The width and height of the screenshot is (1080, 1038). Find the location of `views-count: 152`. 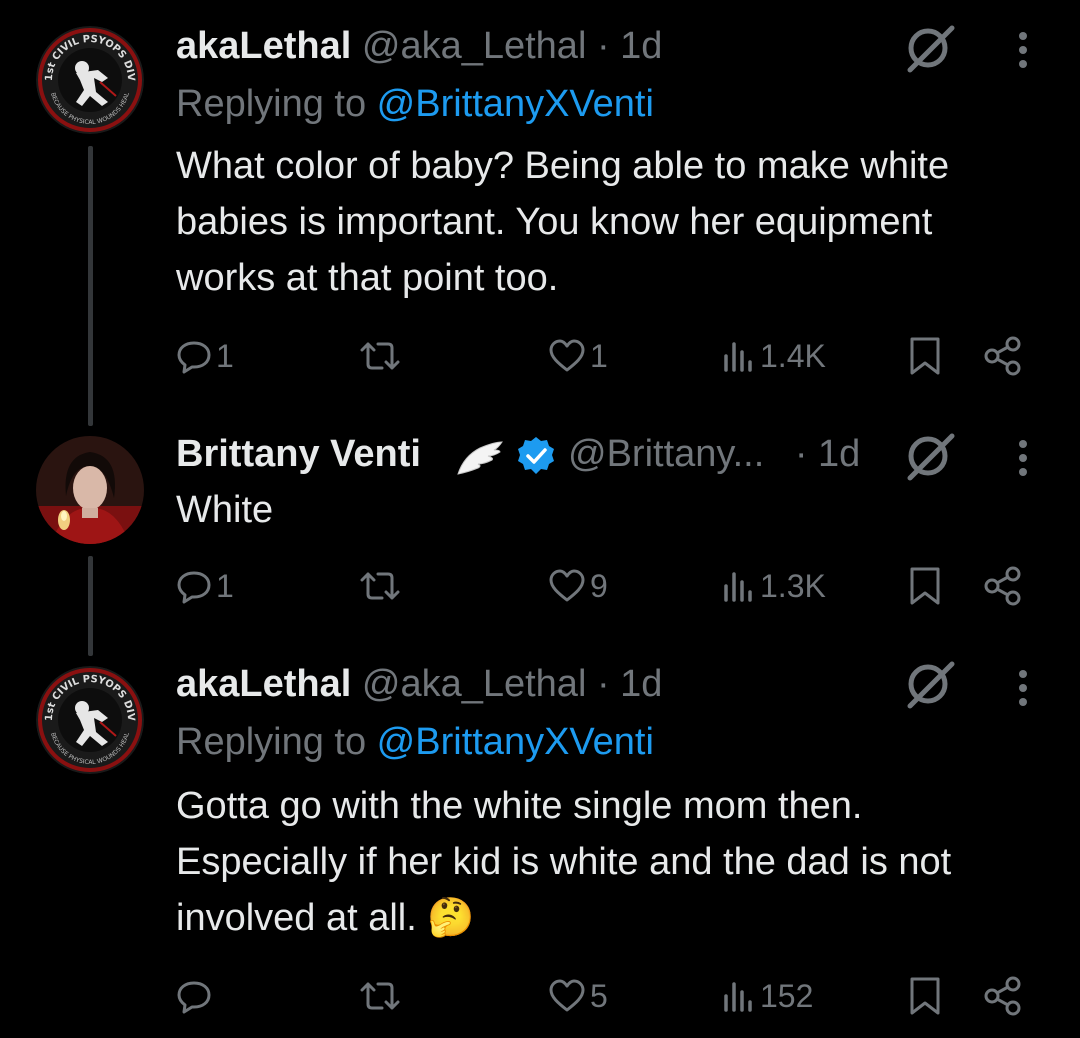

views-count: 152 is located at coordinates (787, 995).